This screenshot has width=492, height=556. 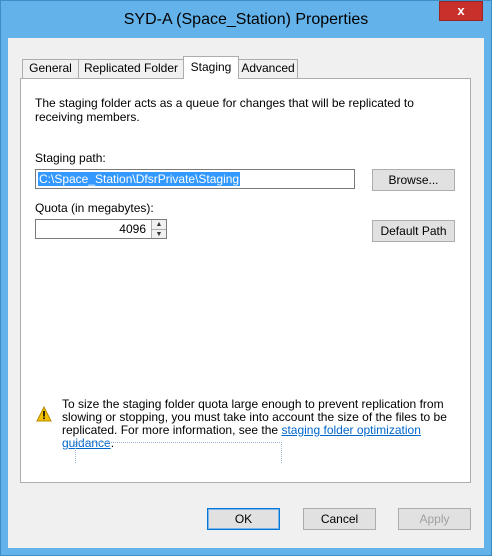 I want to click on close-button: x, so click(x=461, y=11).